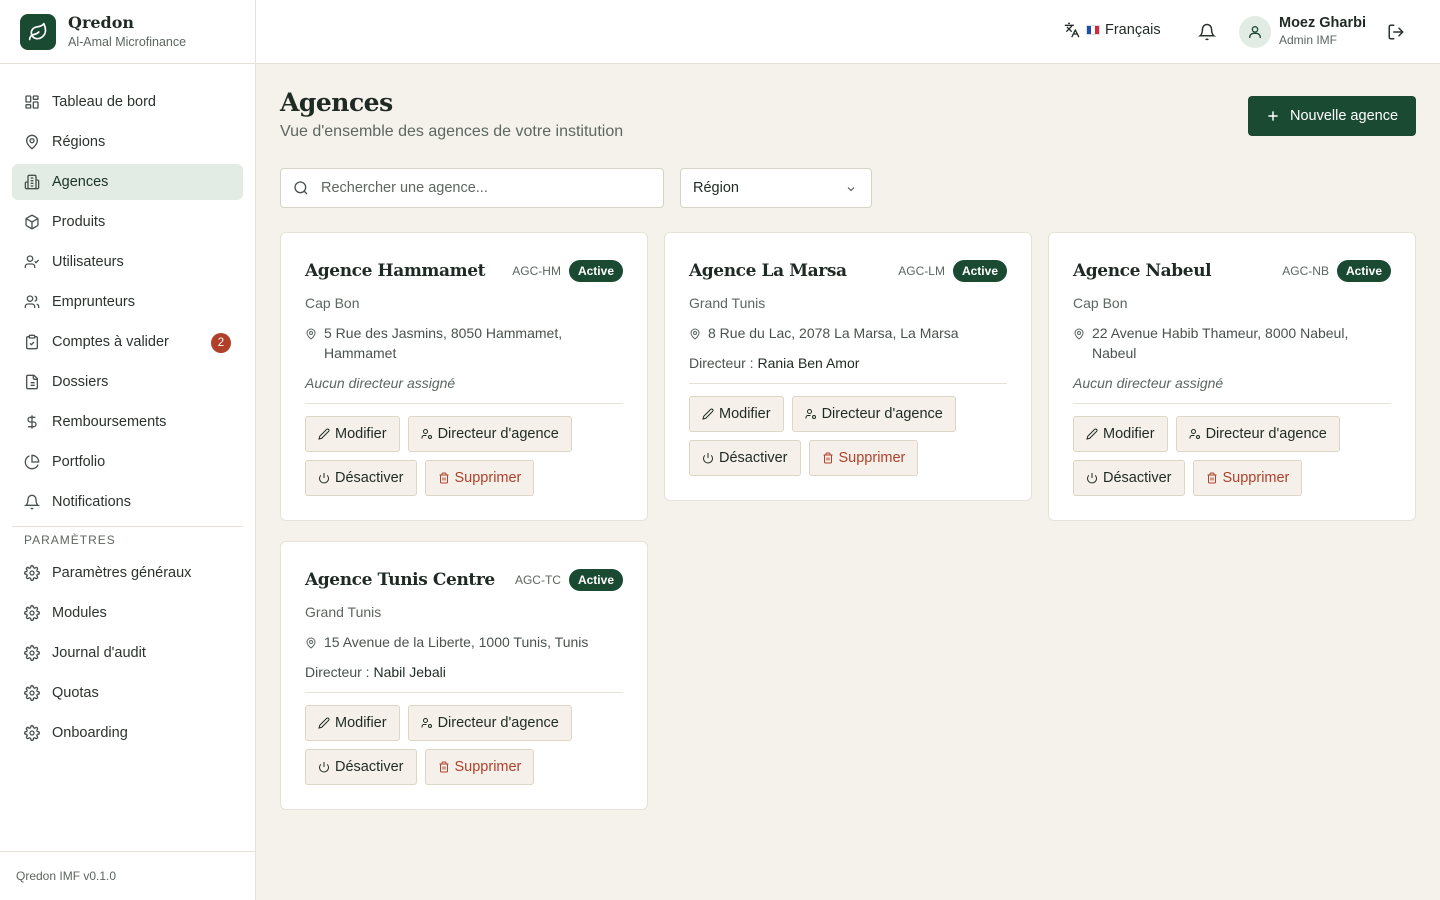 This screenshot has width=1440, height=900. I want to click on pencil-icon, so click(324, 723).